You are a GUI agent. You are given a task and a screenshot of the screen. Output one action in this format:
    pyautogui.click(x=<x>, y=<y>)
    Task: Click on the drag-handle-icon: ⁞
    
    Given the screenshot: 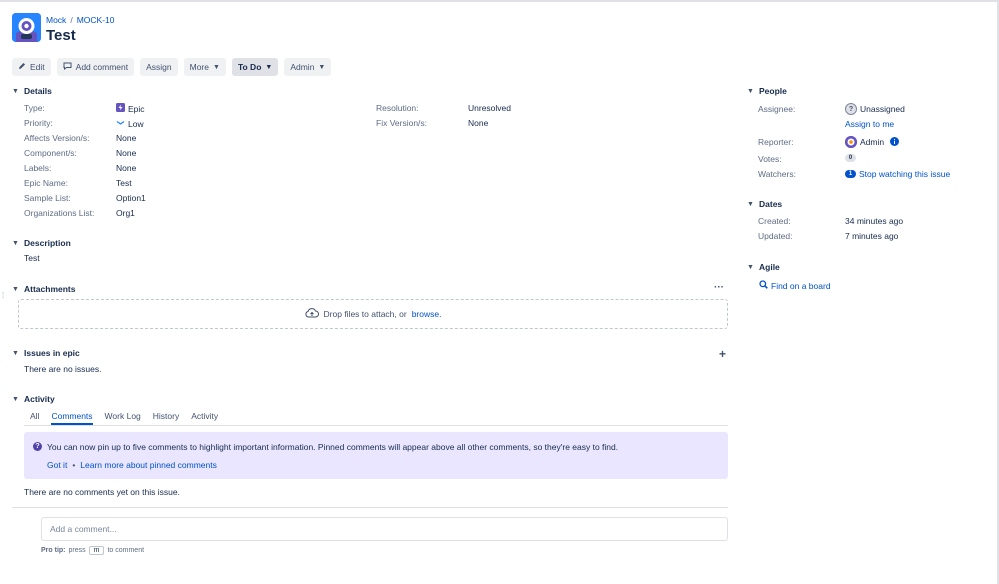 What is the action you would take?
    pyautogui.click(x=3, y=296)
    